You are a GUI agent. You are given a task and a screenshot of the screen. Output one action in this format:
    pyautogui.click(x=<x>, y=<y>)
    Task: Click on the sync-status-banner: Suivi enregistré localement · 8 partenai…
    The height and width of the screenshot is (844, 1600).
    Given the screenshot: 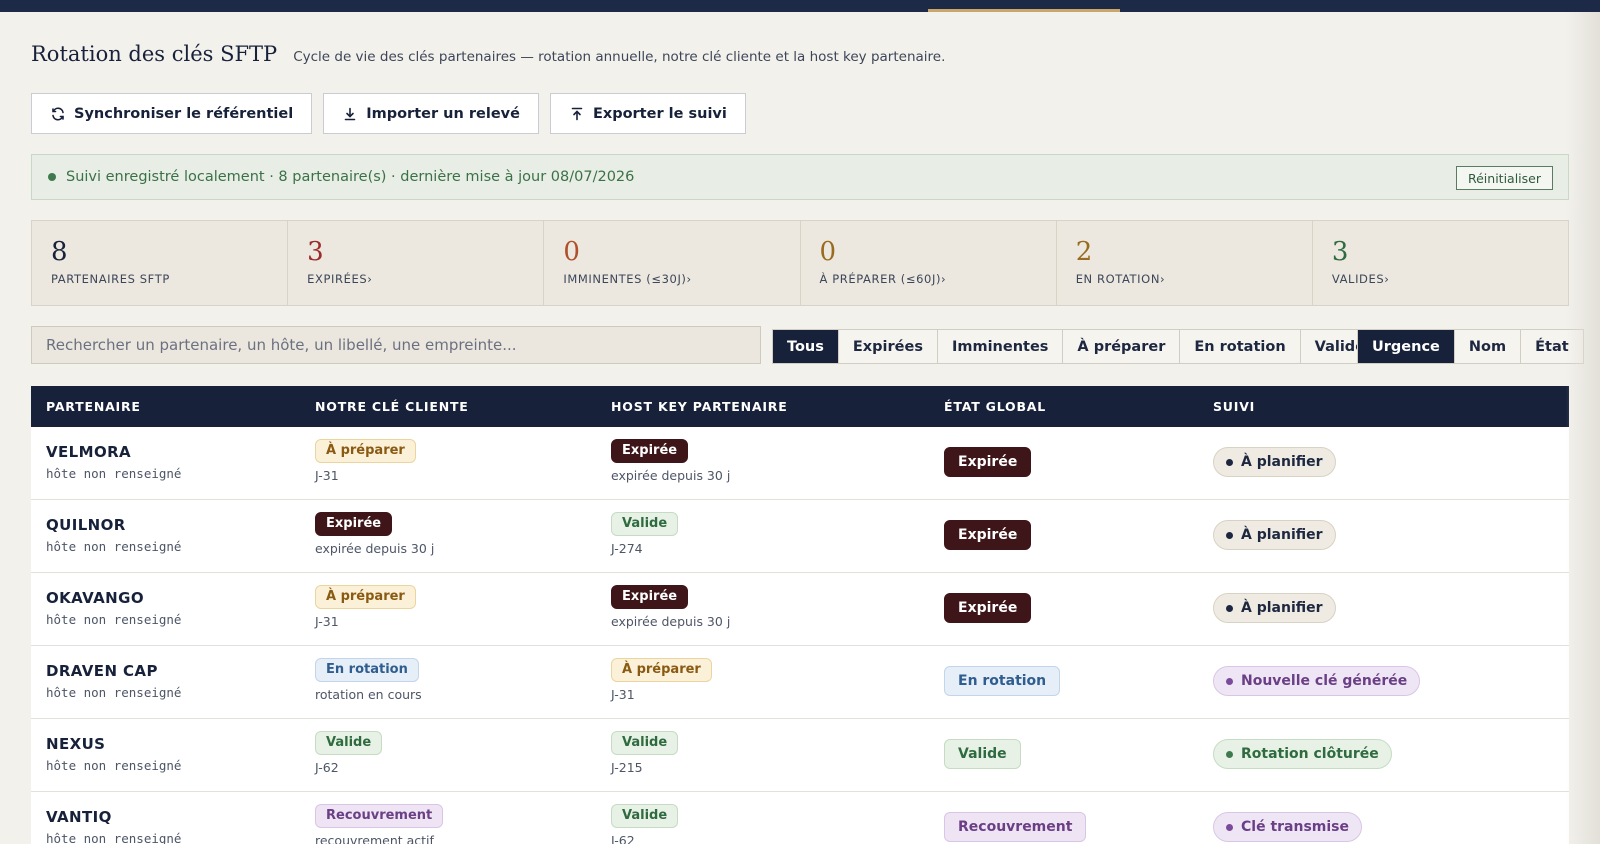 What is the action you would take?
    pyautogui.click(x=800, y=177)
    